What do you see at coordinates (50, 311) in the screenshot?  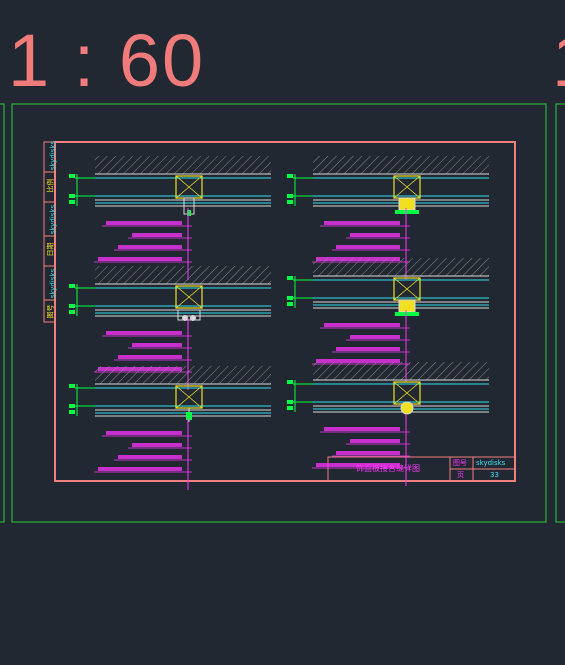 I see `side-strip-label: 图号` at bounding box center [50, 311].